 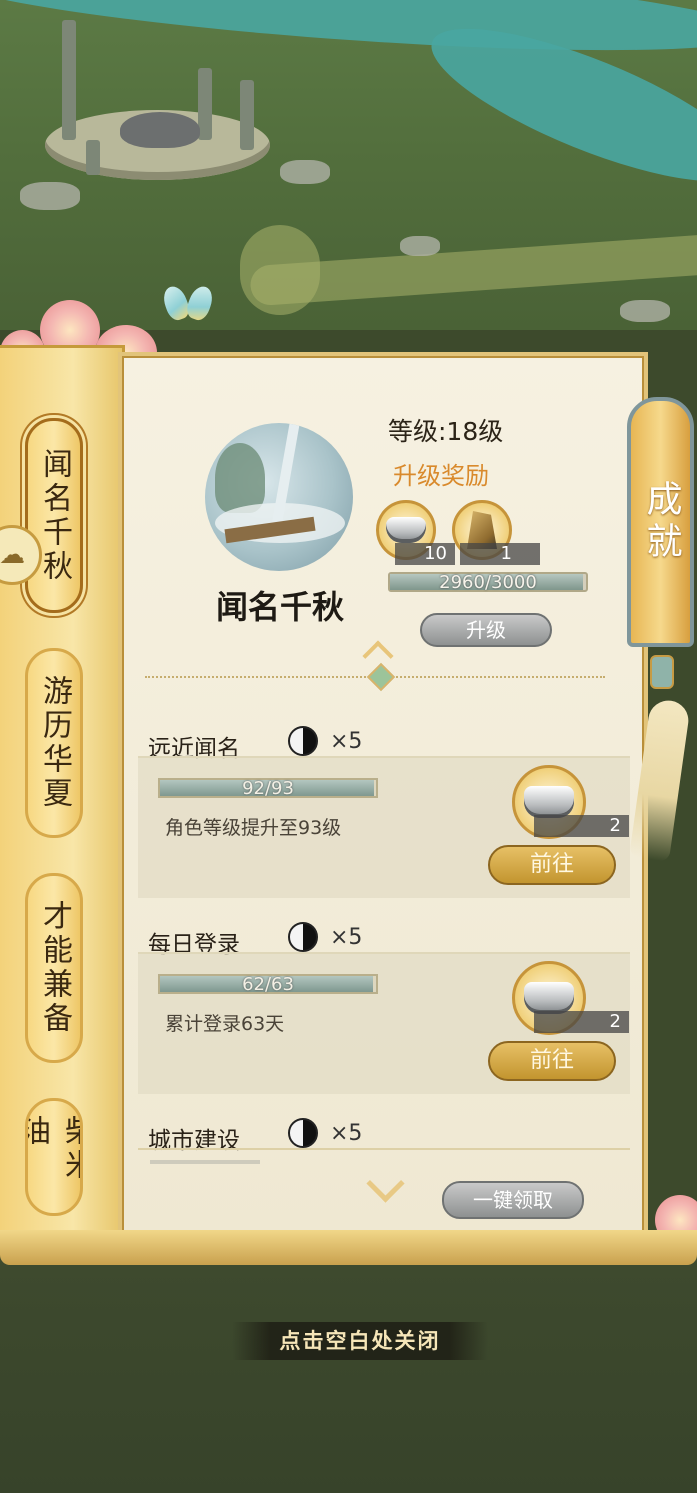 What do you see at coordinates (225, 1024) in the screenshot?
I see `task-description: 累计登录63天` at bounding box center [225, 1024].